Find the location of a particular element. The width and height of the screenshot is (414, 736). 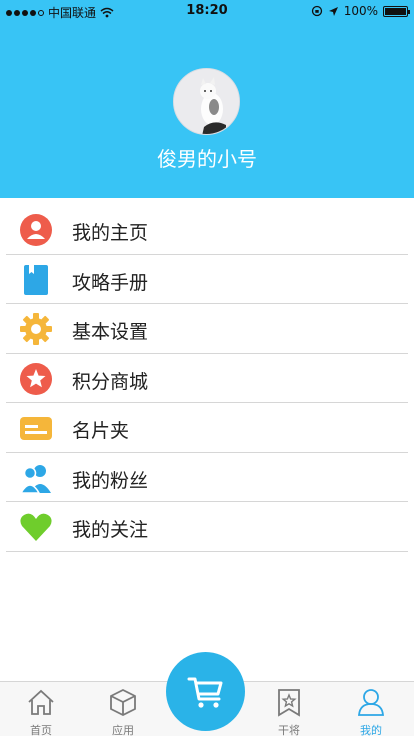

shopping-cart-icon is located at coordinates (204, 692).